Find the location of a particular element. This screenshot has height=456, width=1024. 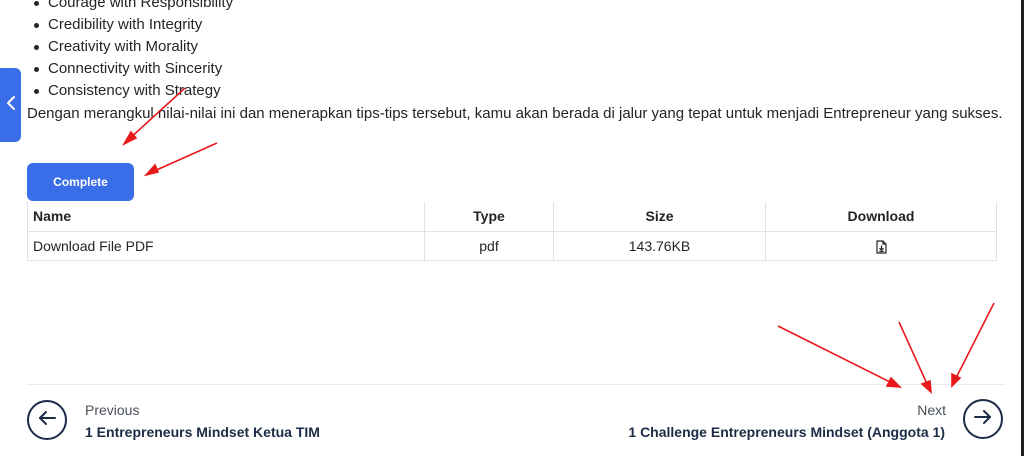

file-size-cell: 143.76KB is located at coordinates (659, 245).